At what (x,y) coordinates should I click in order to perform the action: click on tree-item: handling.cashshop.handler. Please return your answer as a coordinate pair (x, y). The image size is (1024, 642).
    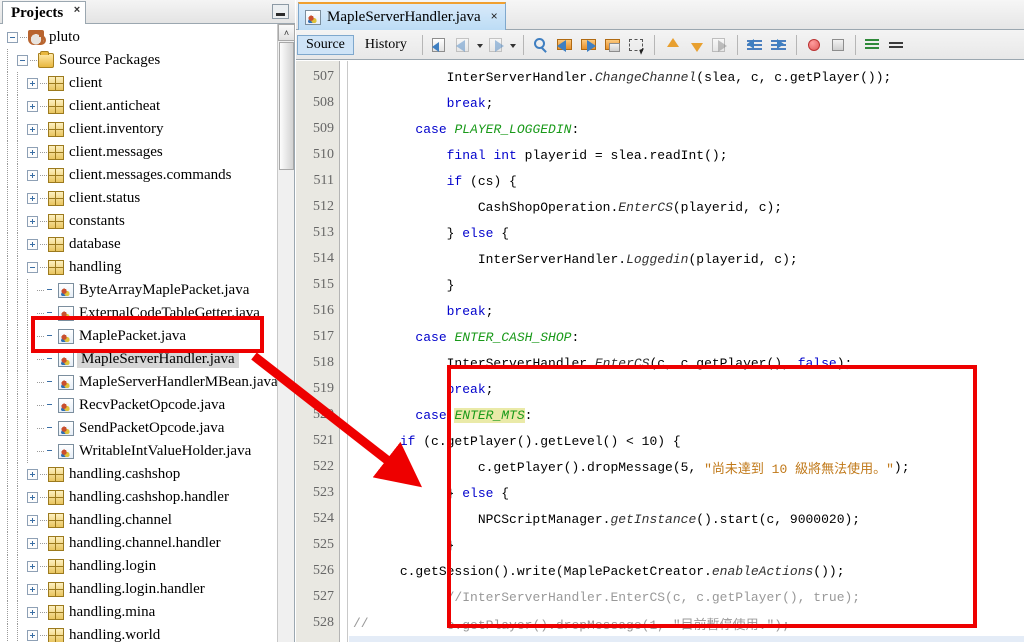
    Looking at the image, I should click on (139, 497).